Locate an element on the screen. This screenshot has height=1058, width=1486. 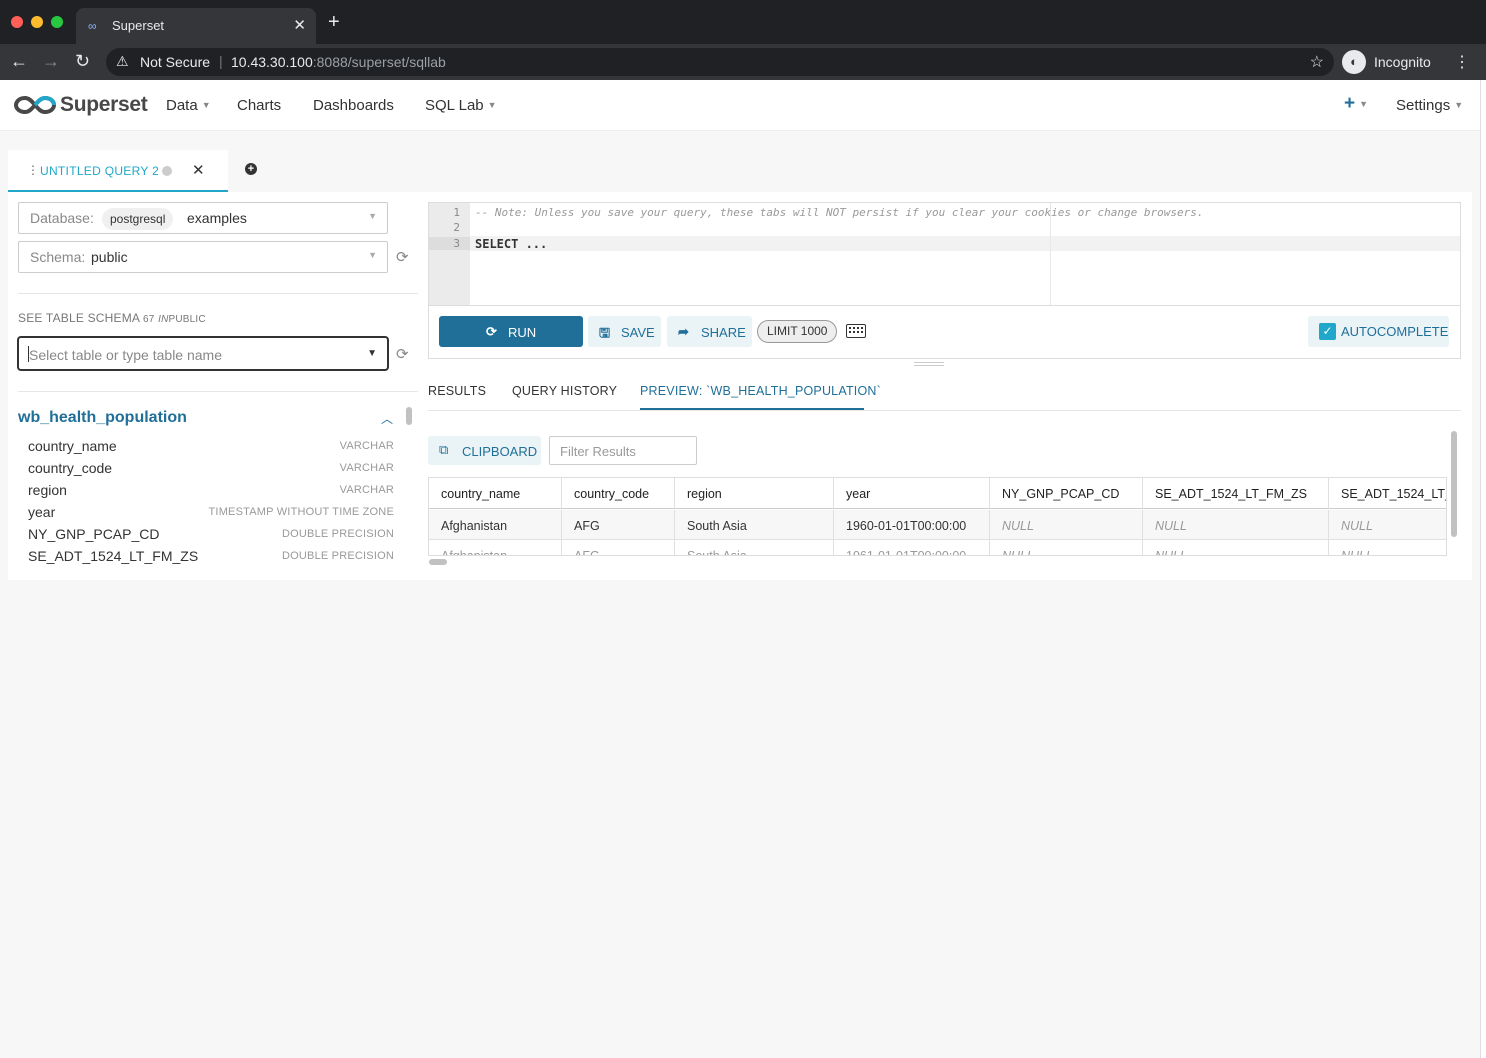
autocomplete-toggle: ✓ AUTOCOMPLETE is located at coordinates (1378, 331).